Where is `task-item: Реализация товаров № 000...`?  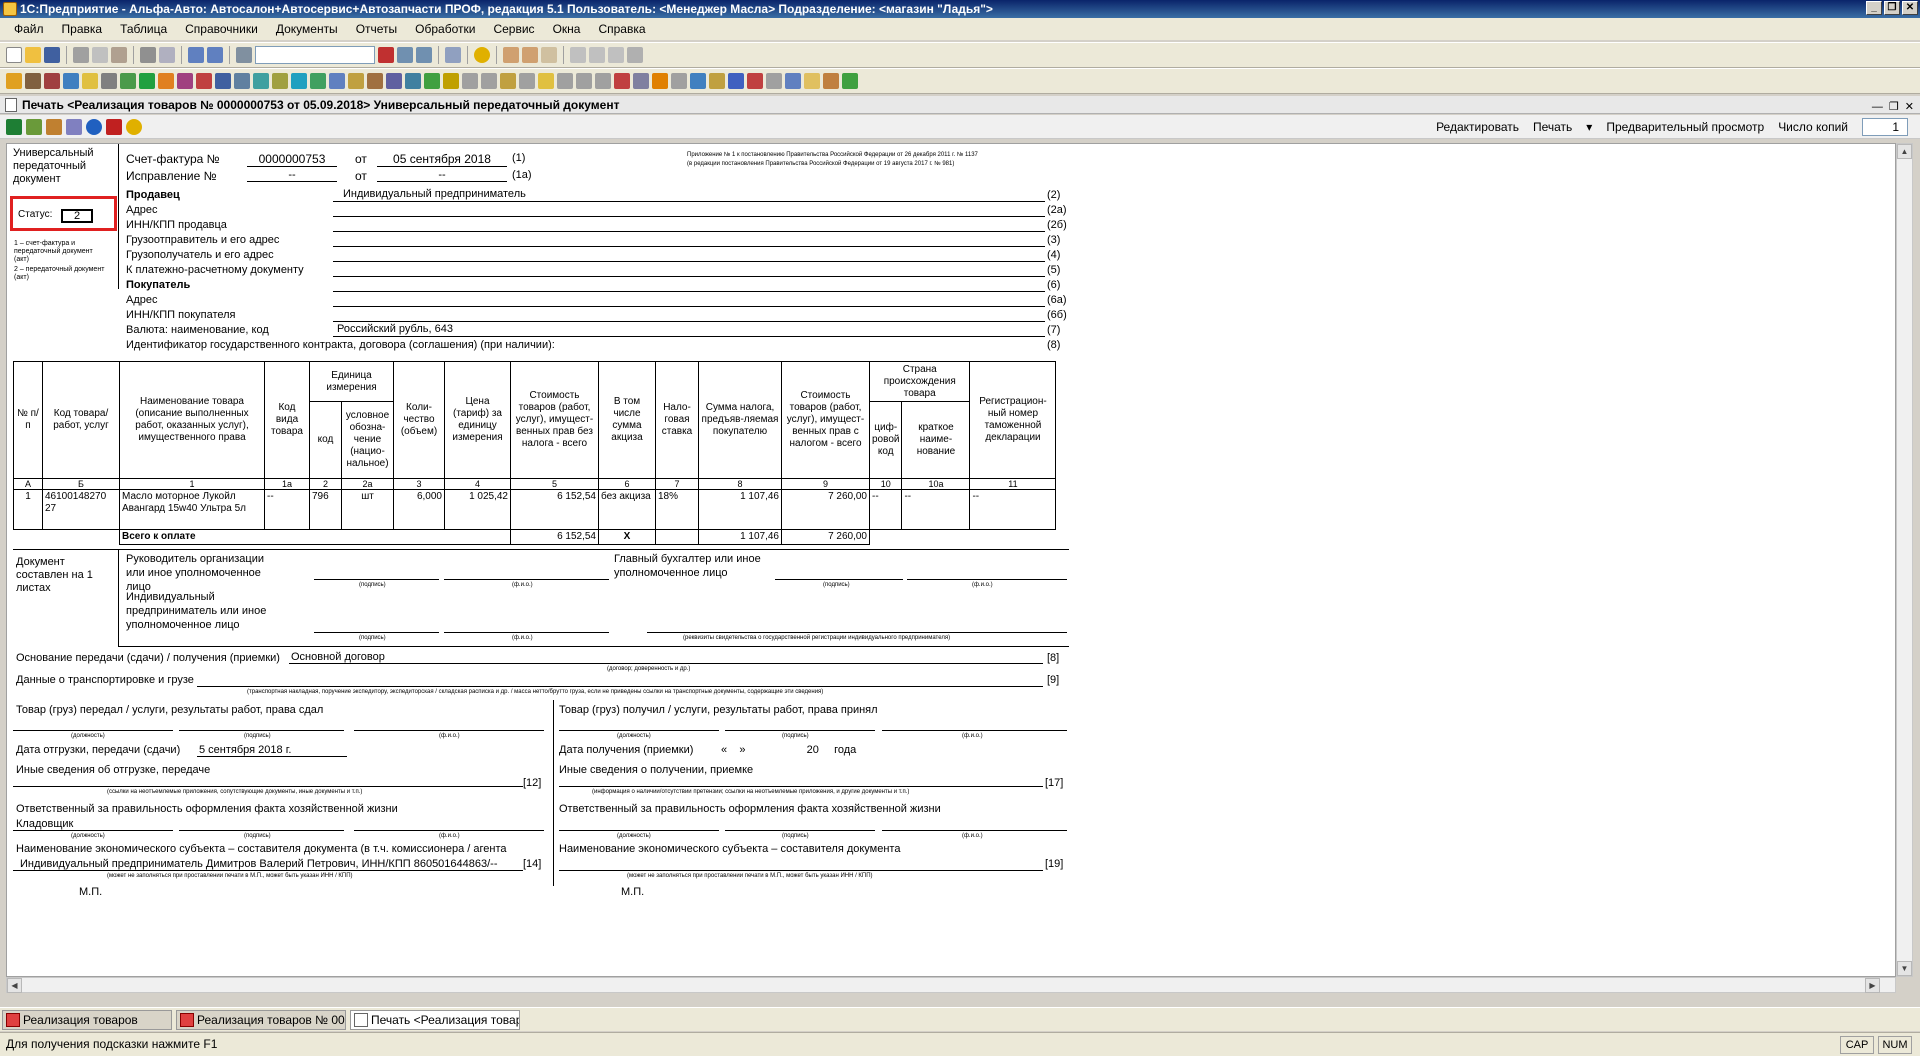
task-item: Реализация товаров № 000... is located at coordinates (261, 1020).